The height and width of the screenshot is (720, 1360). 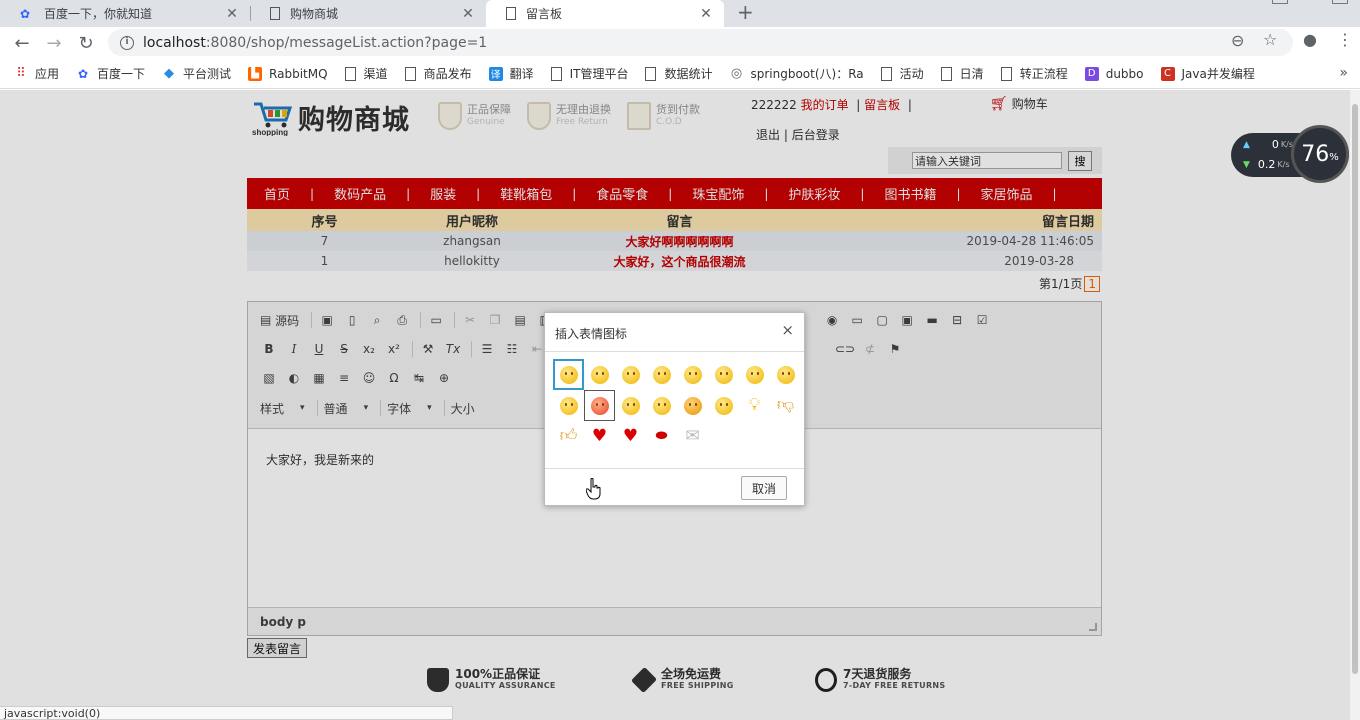 I want to click on thumbs-down-icon: 👎︎, so click(x=785, y=405).